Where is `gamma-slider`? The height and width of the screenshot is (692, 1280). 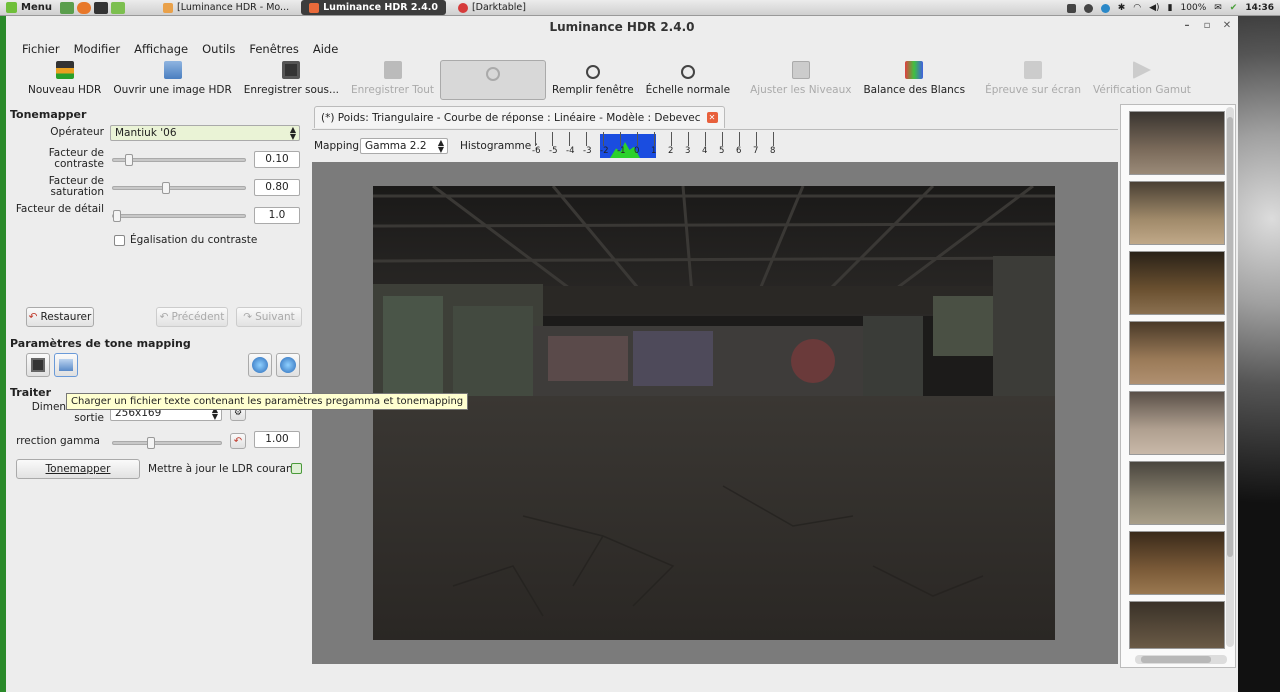
gamma-slider is located at coordinates (167, 443).